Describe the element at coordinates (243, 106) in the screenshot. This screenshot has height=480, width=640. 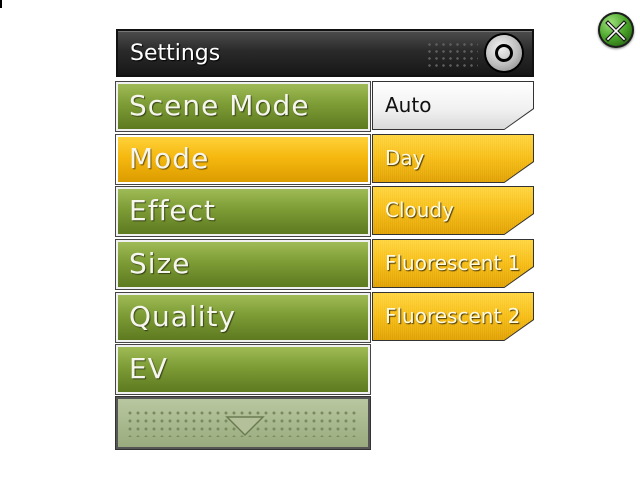
I see `menu-item-scene-mode: Scene Mode` at that location.